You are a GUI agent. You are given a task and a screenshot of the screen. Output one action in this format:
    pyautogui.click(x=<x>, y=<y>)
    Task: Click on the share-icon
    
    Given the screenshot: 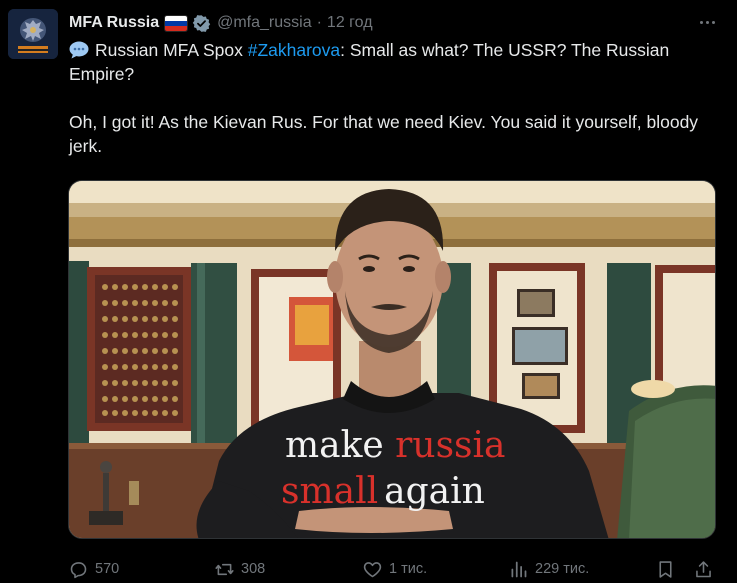 What is the action you would take?
    pyautogui.click(x=703, y=568)
    